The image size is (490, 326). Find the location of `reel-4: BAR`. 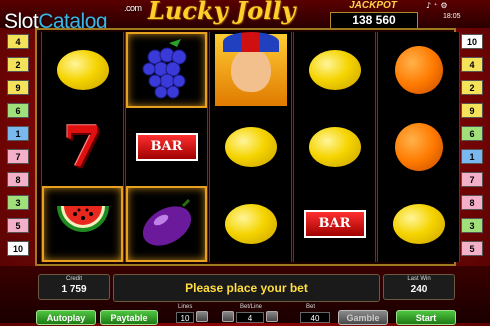

reel-4: BAR is located at coordinates (334, 147).